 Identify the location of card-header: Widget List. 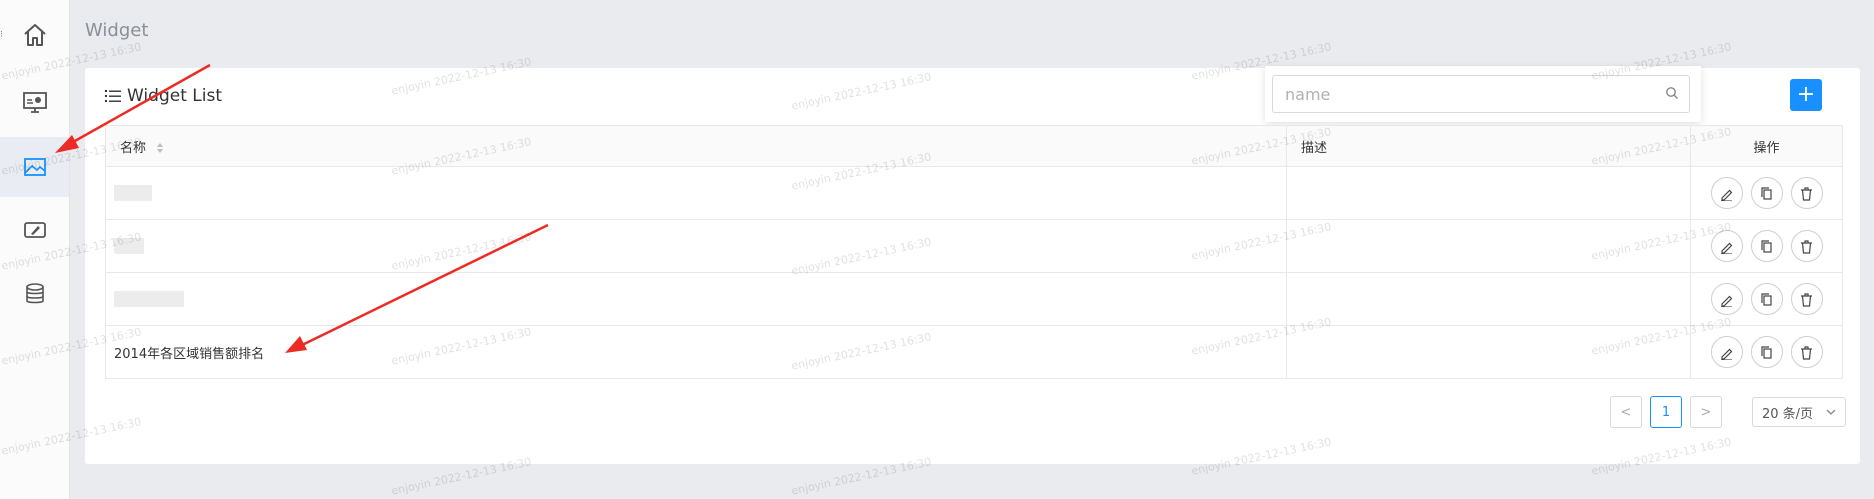
(163, 96).